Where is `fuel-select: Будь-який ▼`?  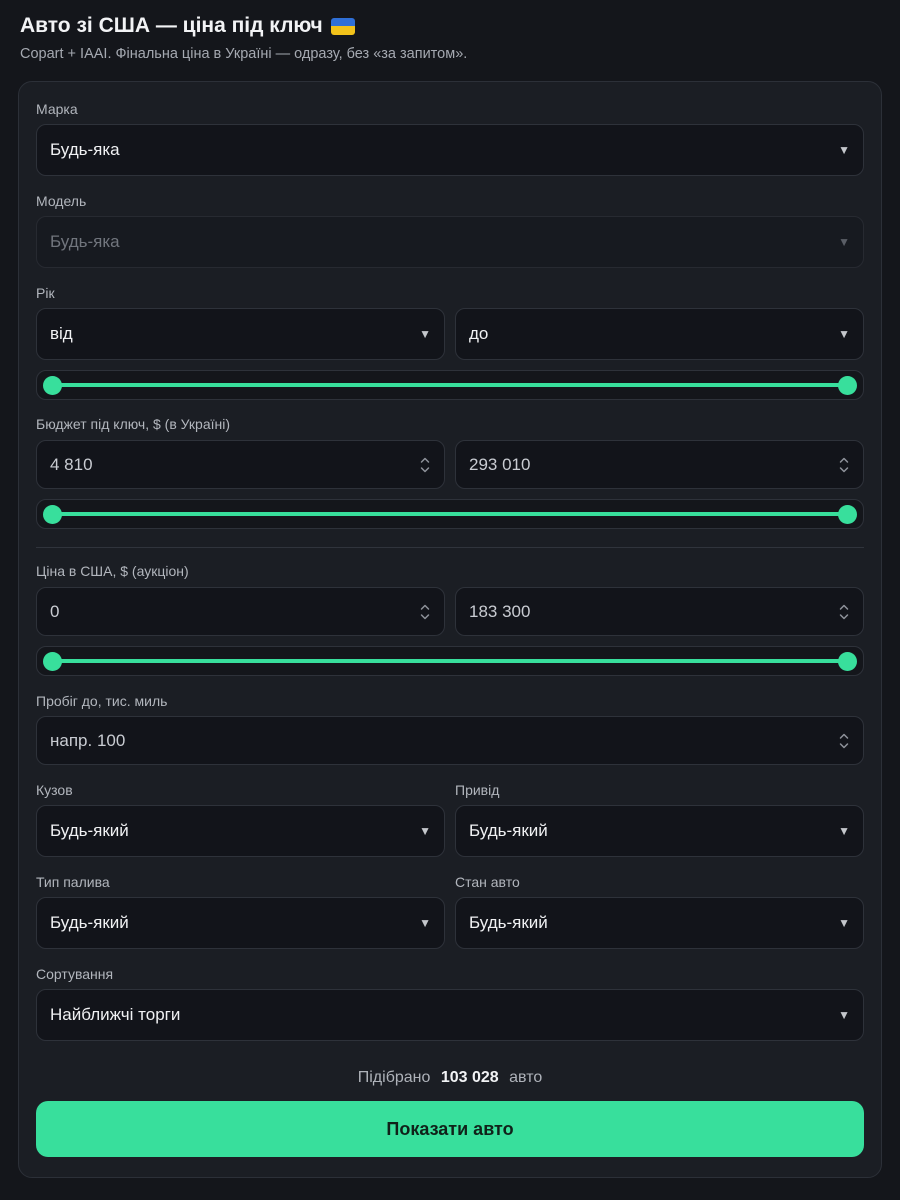
fuel-select: Будь-який ▼ is located at coordinates (240, 923).